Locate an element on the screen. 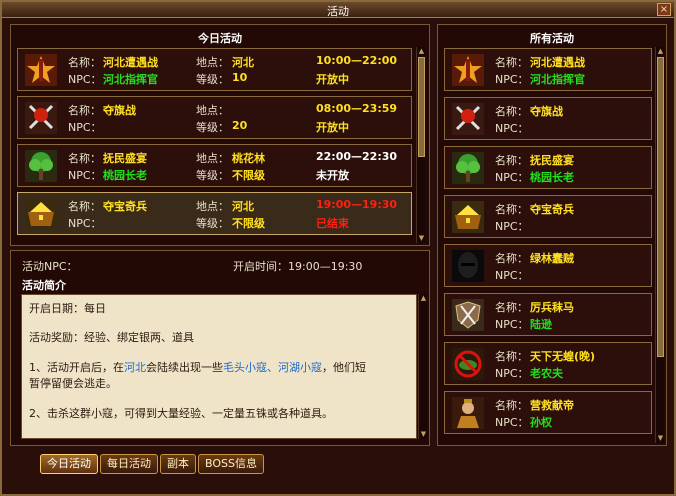 This screenshot has width=676, height=496. all-activity-card: 名称： 营救献帝 NPC： 孙权 is located at coordinates (548, 412).